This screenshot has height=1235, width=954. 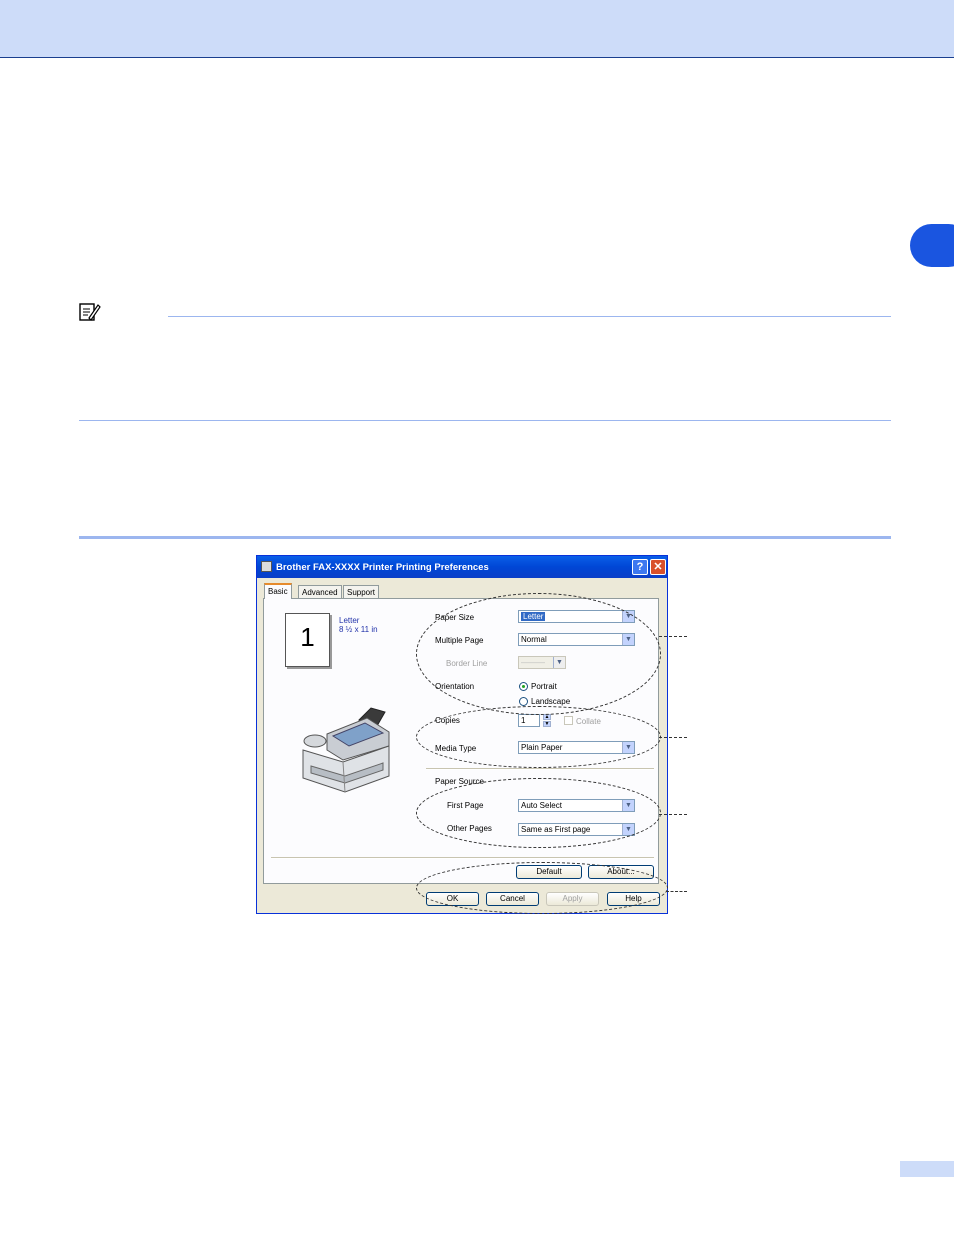 What do you see at coordinates (266, 566) in the screenshot?
I see `printer-icon` at bounding box center [266, 566].